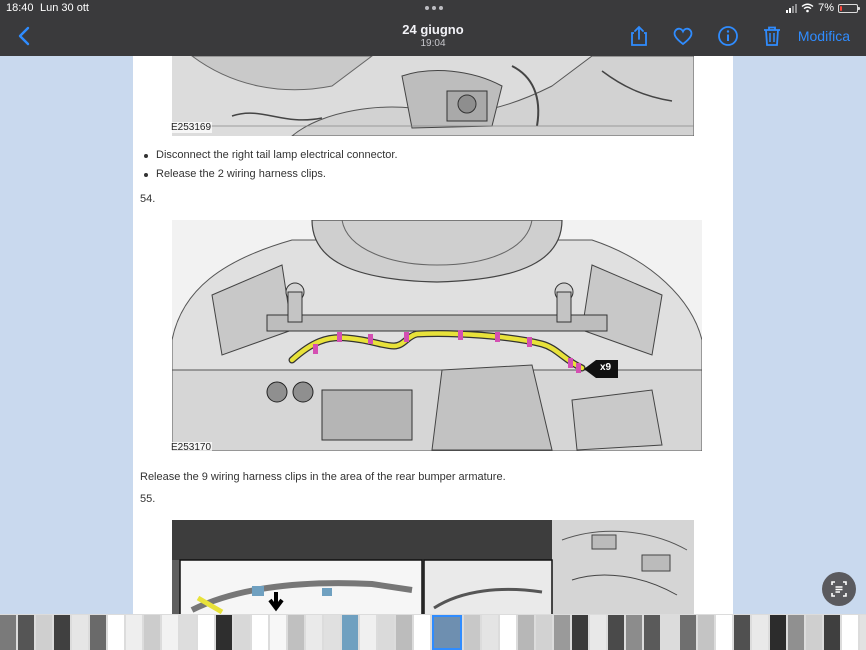  I want to click on multitasking-dots-icon, so click(434, 8).